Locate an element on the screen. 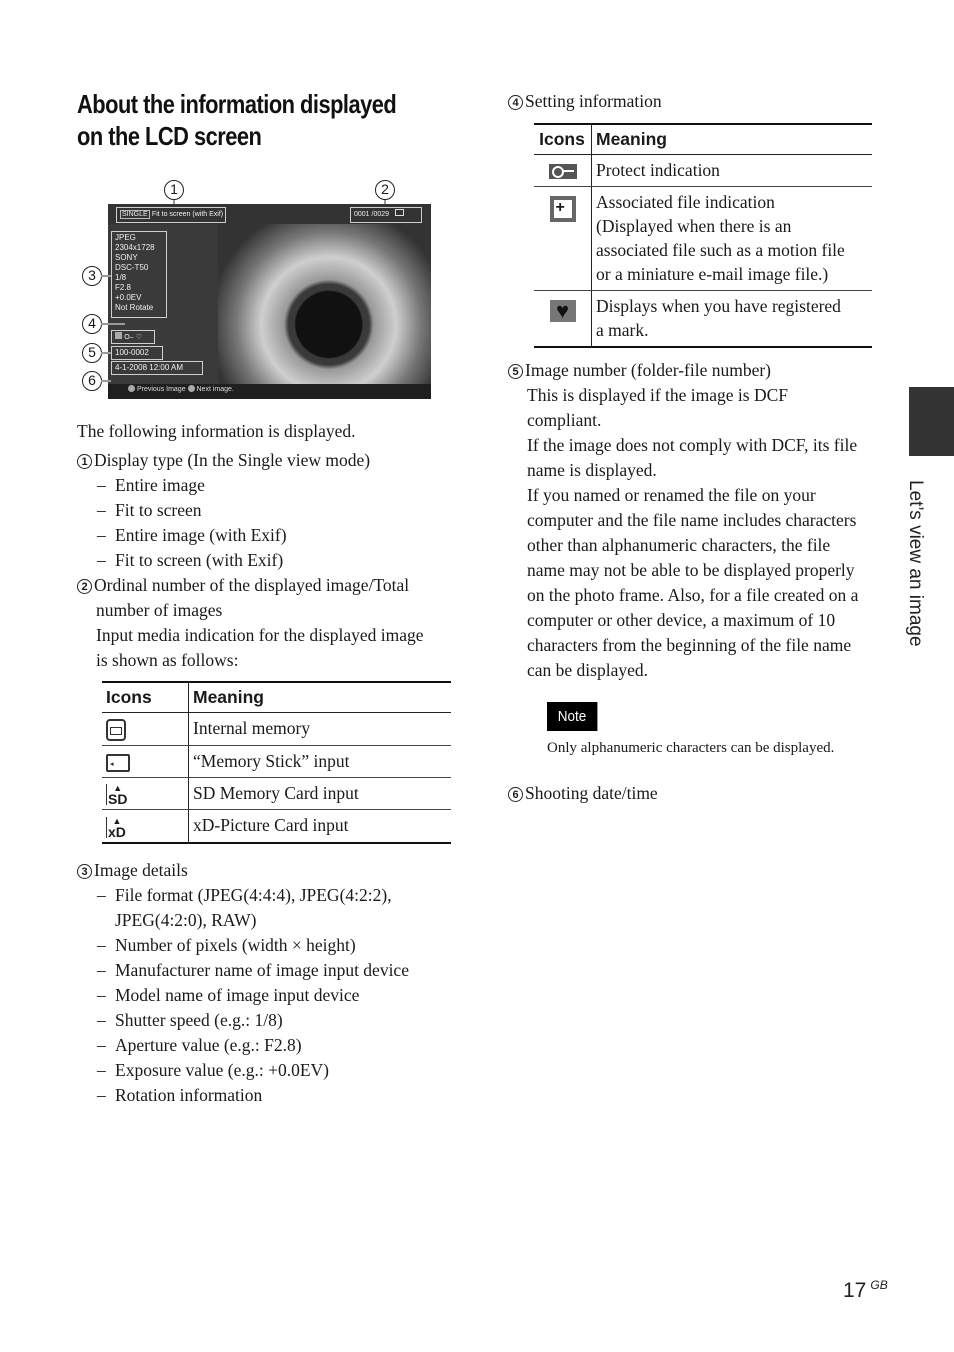 The image size is (954, 1352). item5-heading: 5 Image number (folder-file number) is located at coordinates (703, 370).